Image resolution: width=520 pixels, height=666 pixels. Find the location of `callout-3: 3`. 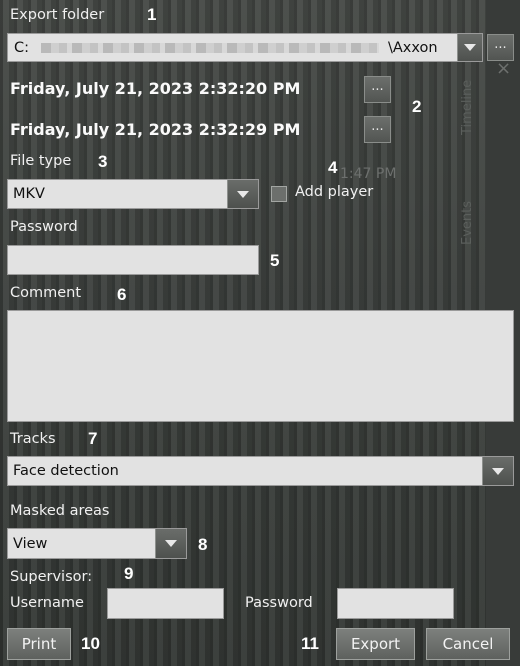

callout-3: 3 is located at coordinates (103, 161).